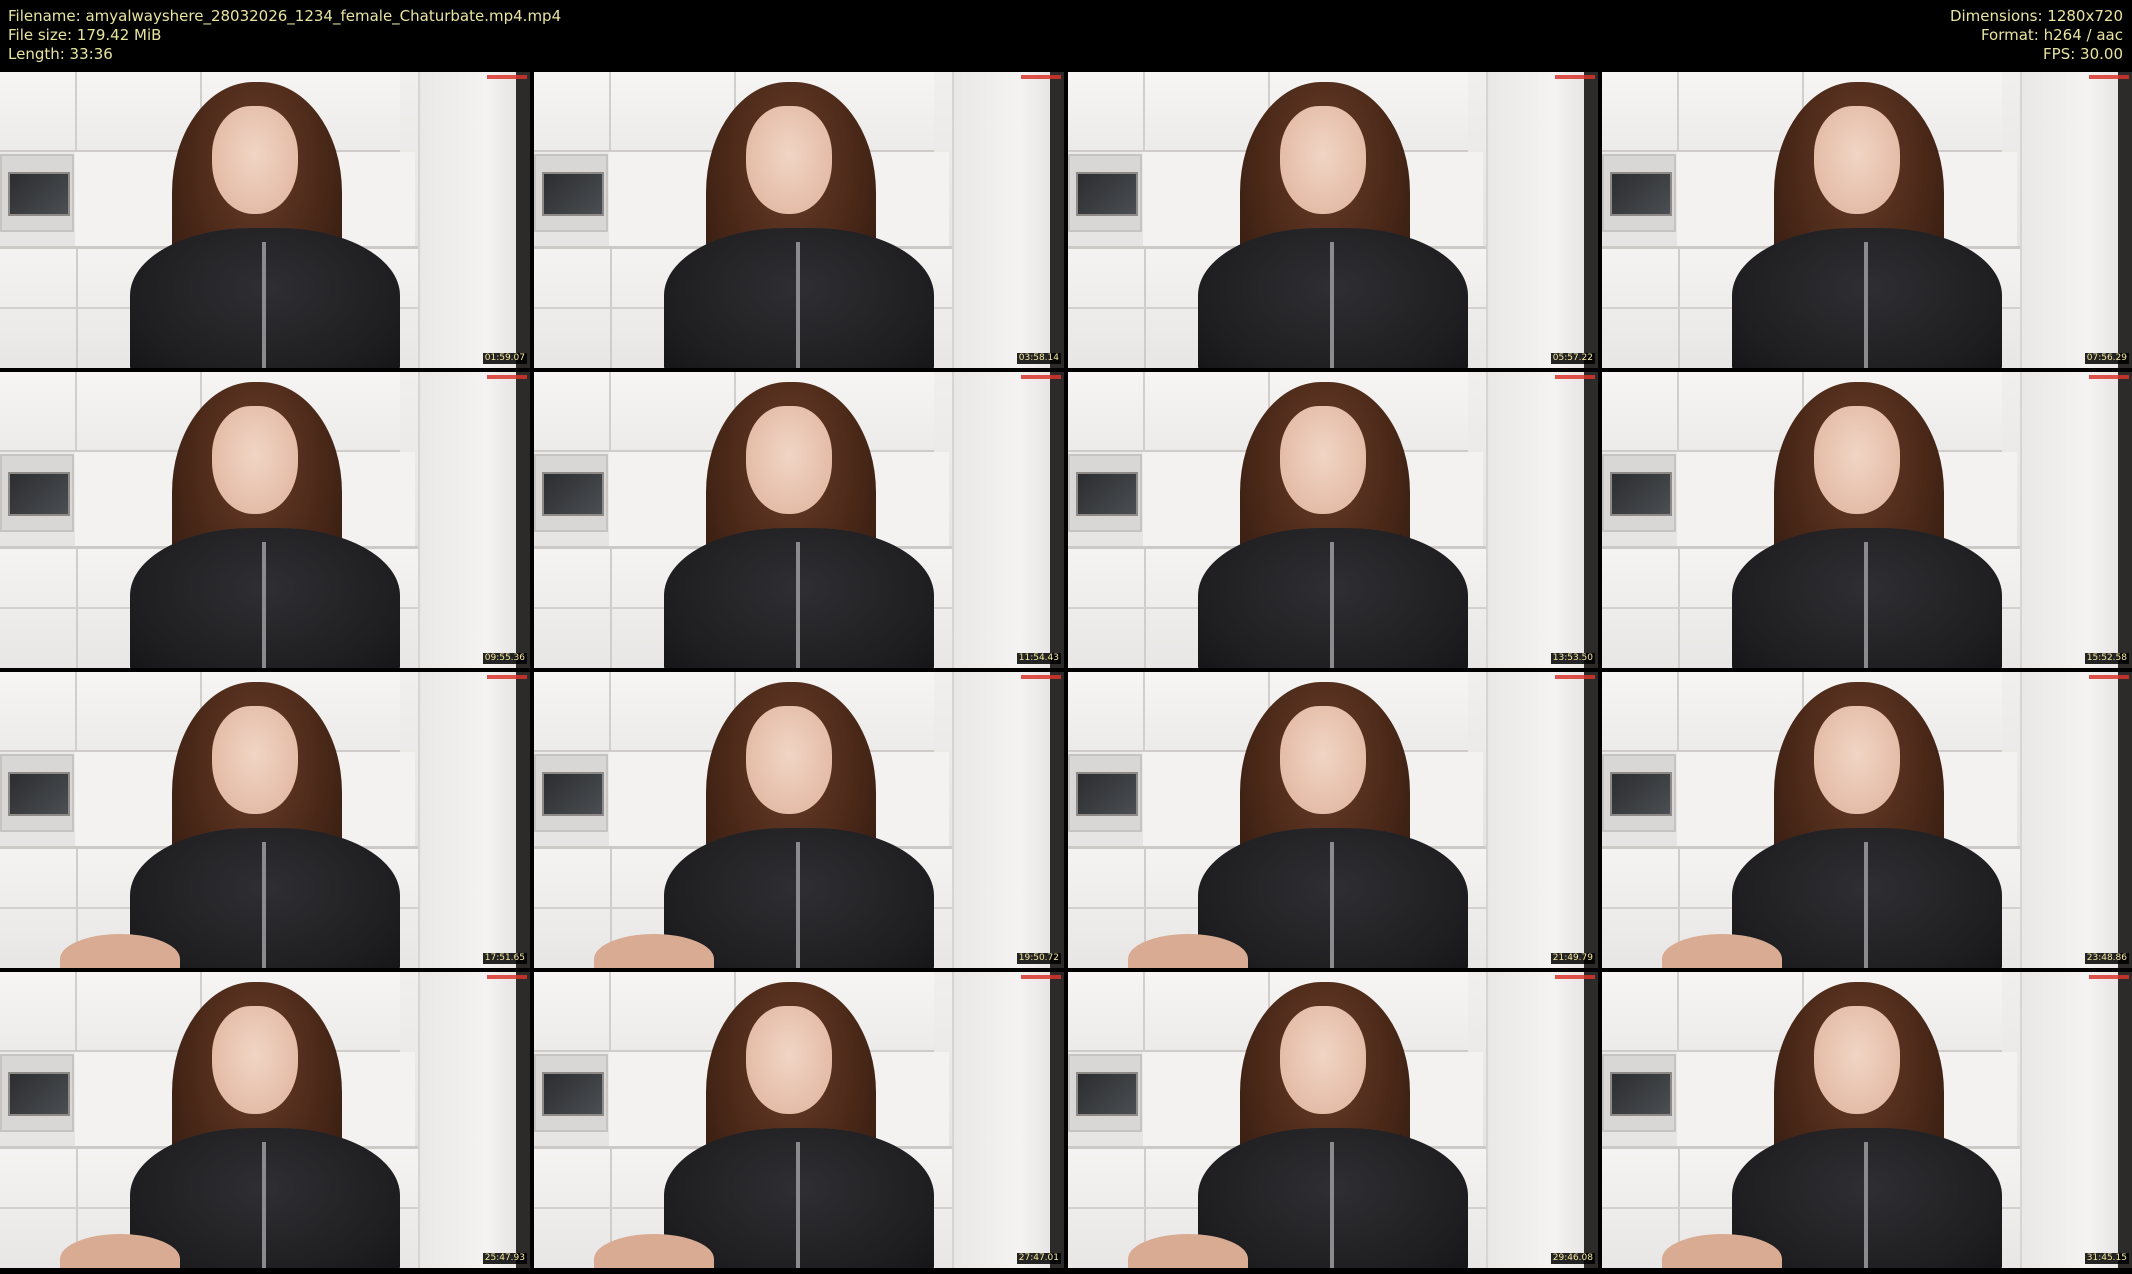 The height and width of the screenshot is (1274, 2132). What do you see at coordinates (265, 1120) in the screenshot?
I see `video-thumbnail: 25:47.93` at bounding box center [265, 1120].